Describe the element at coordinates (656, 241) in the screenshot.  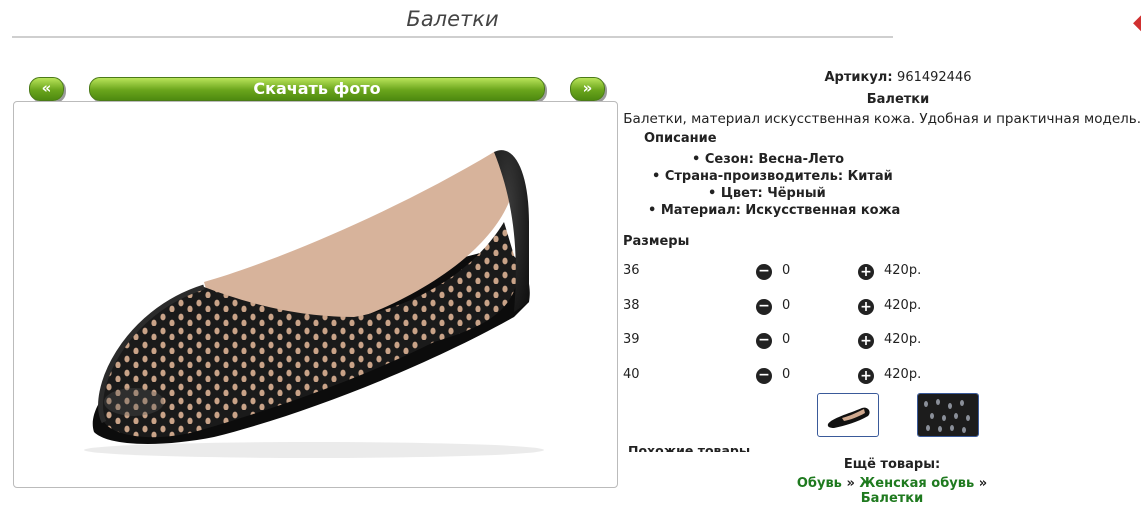
I see `sizes-heading: Размеры` at that location.